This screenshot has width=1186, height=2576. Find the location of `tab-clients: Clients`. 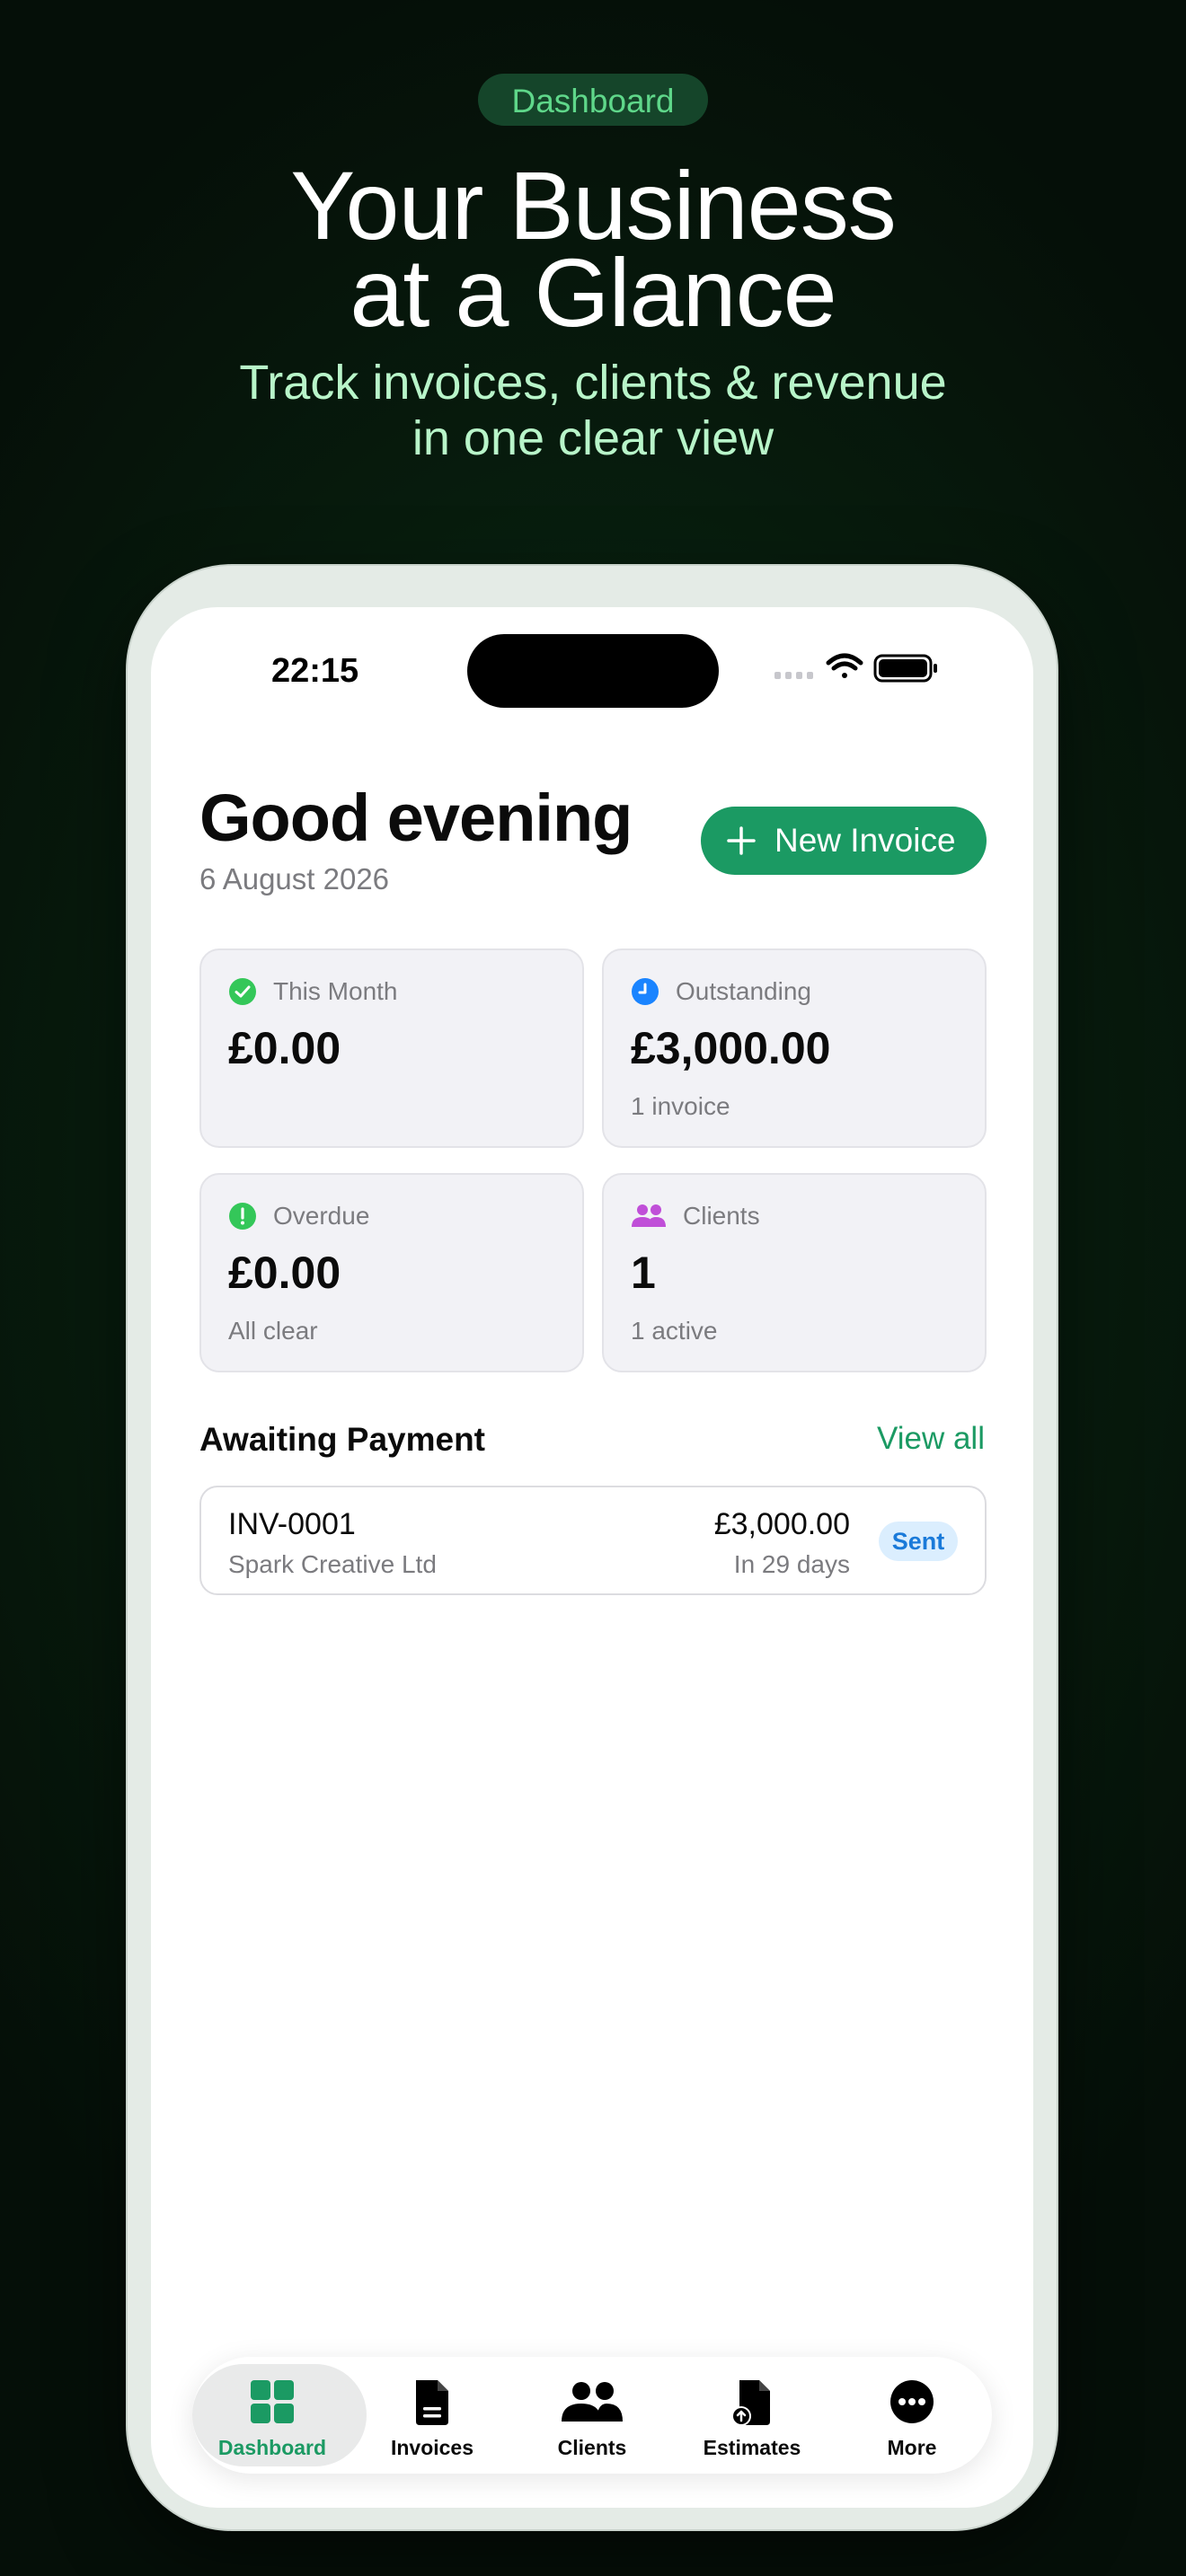

tab-clients: Clients is located at coordinates (592, 2415).